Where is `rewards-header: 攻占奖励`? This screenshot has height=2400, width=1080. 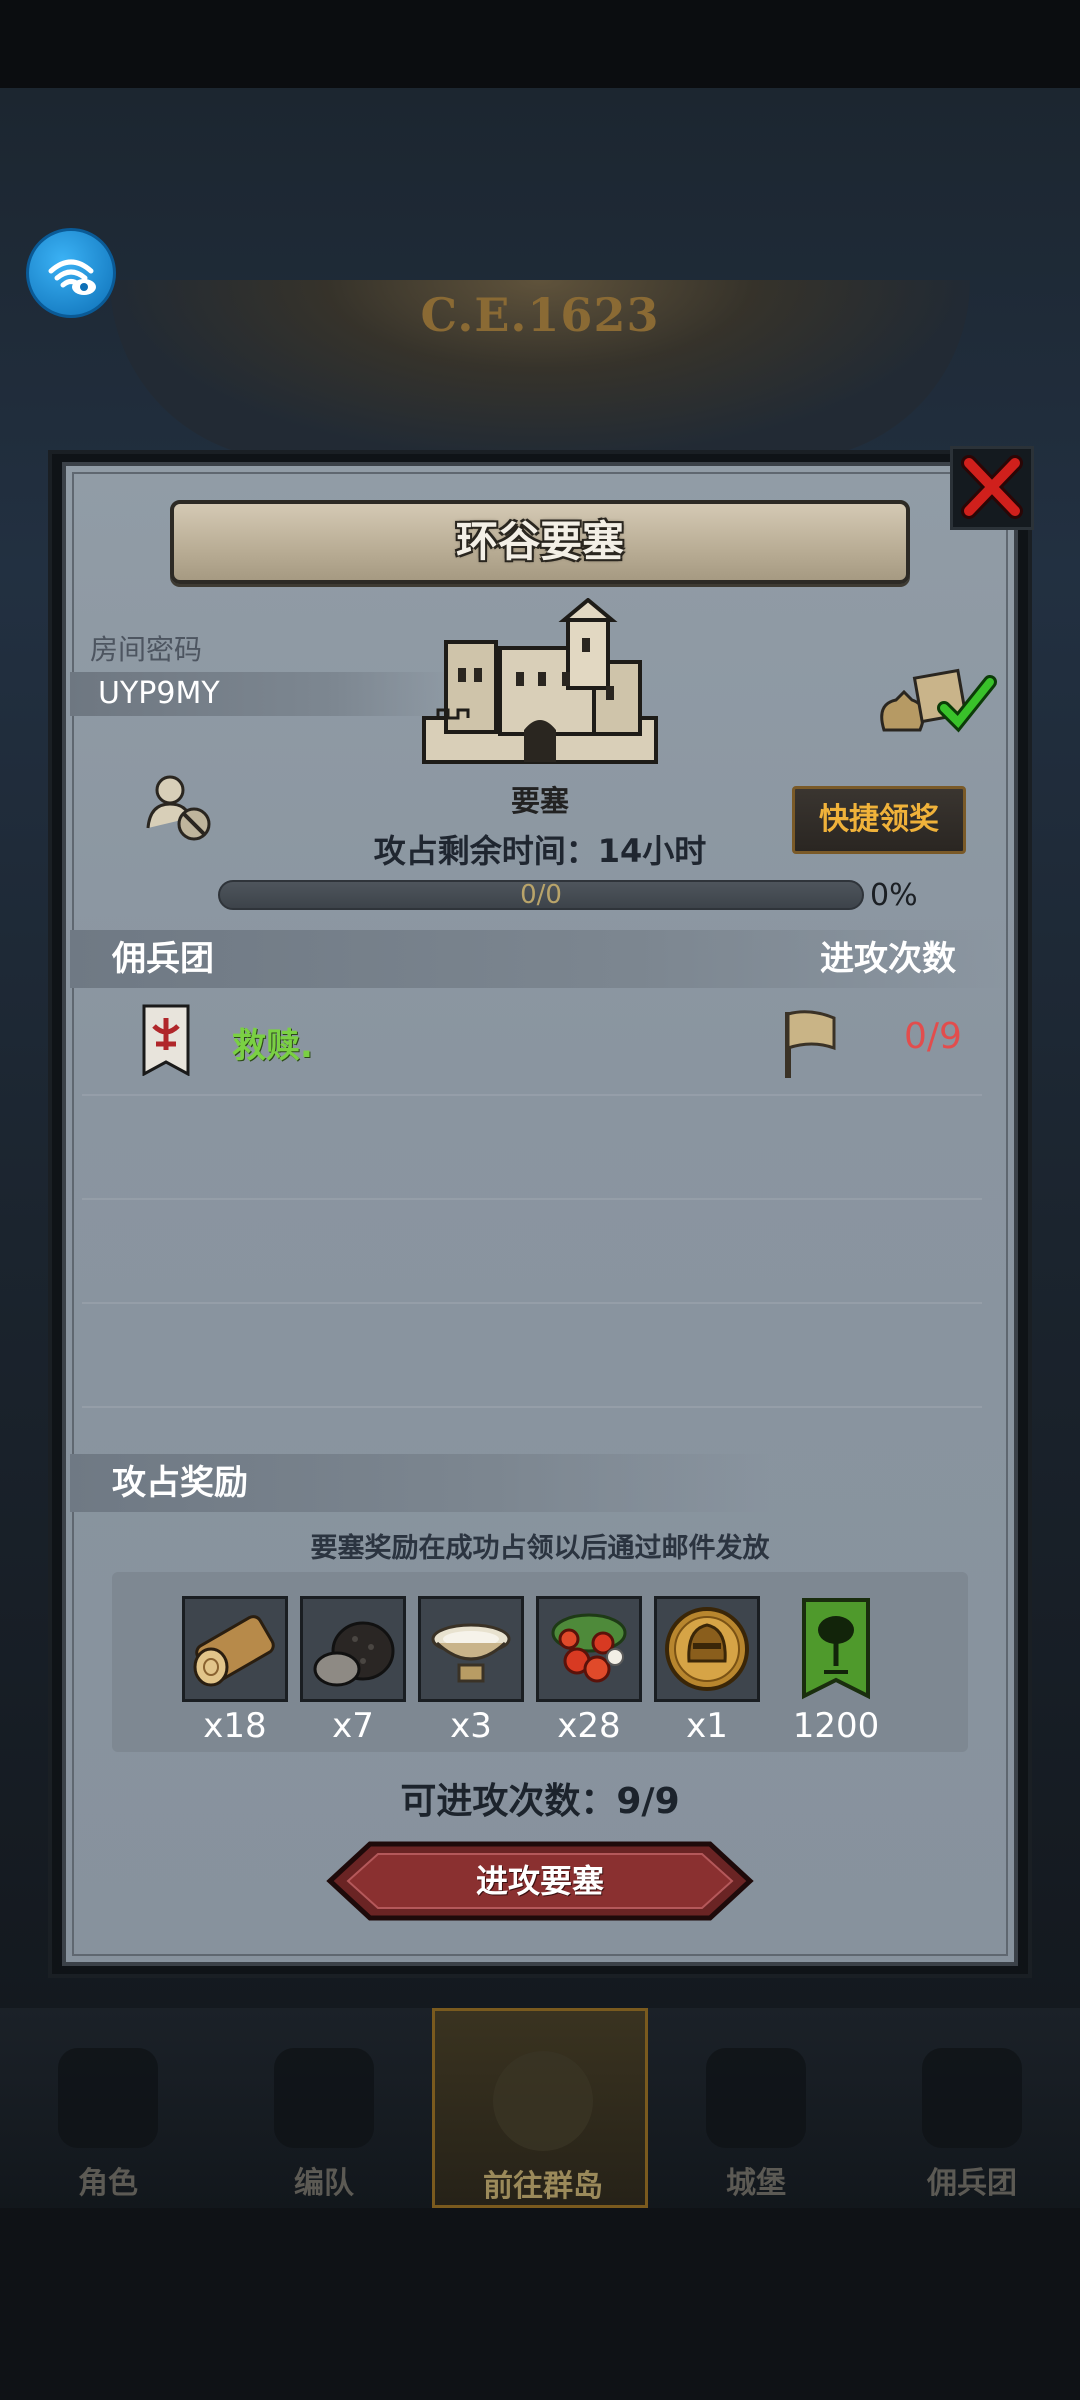 rewards-header: 攻占奖励 is located at coordinates (180, 1483).